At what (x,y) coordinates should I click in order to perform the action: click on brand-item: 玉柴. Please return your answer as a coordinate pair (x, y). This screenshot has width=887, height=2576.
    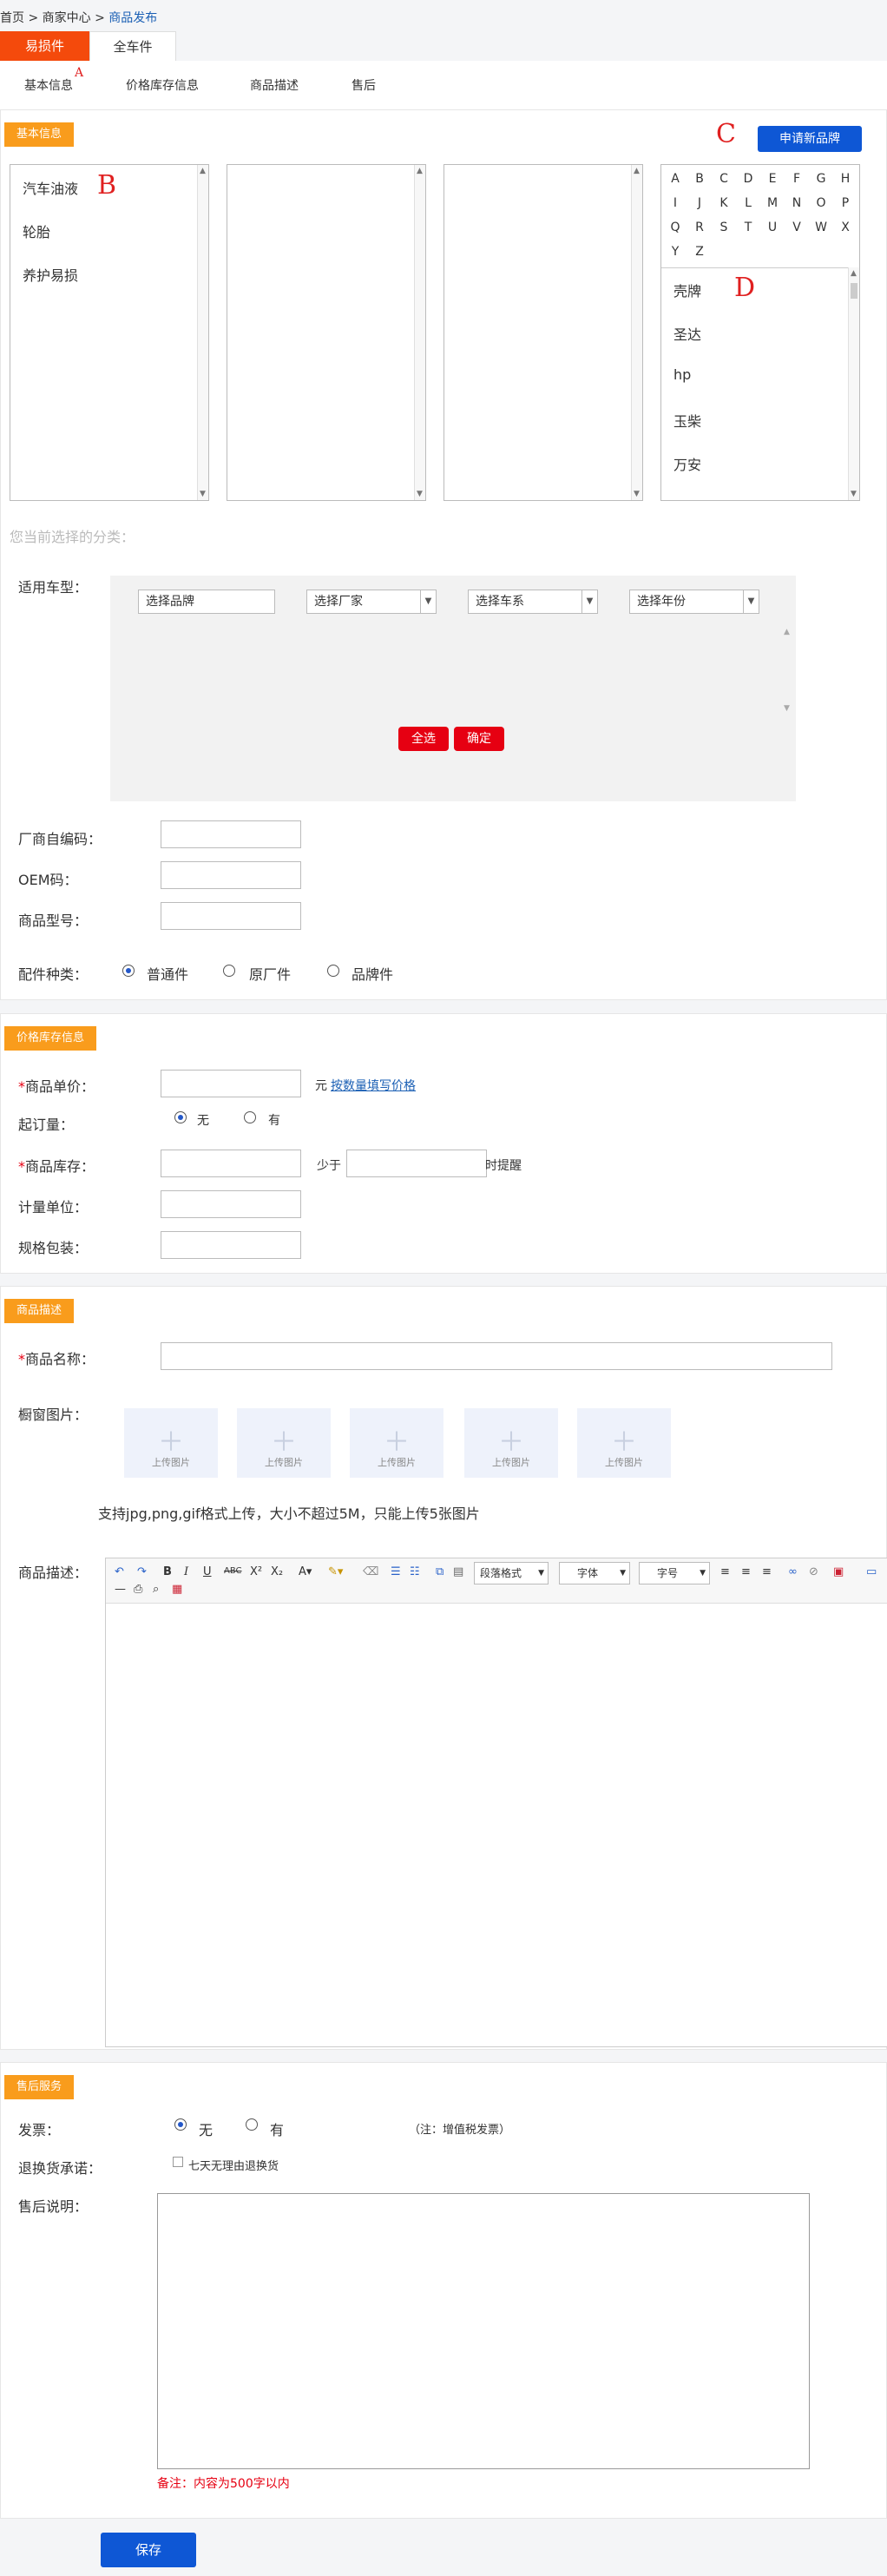
    Looking at the image, I should click on (687, 420).